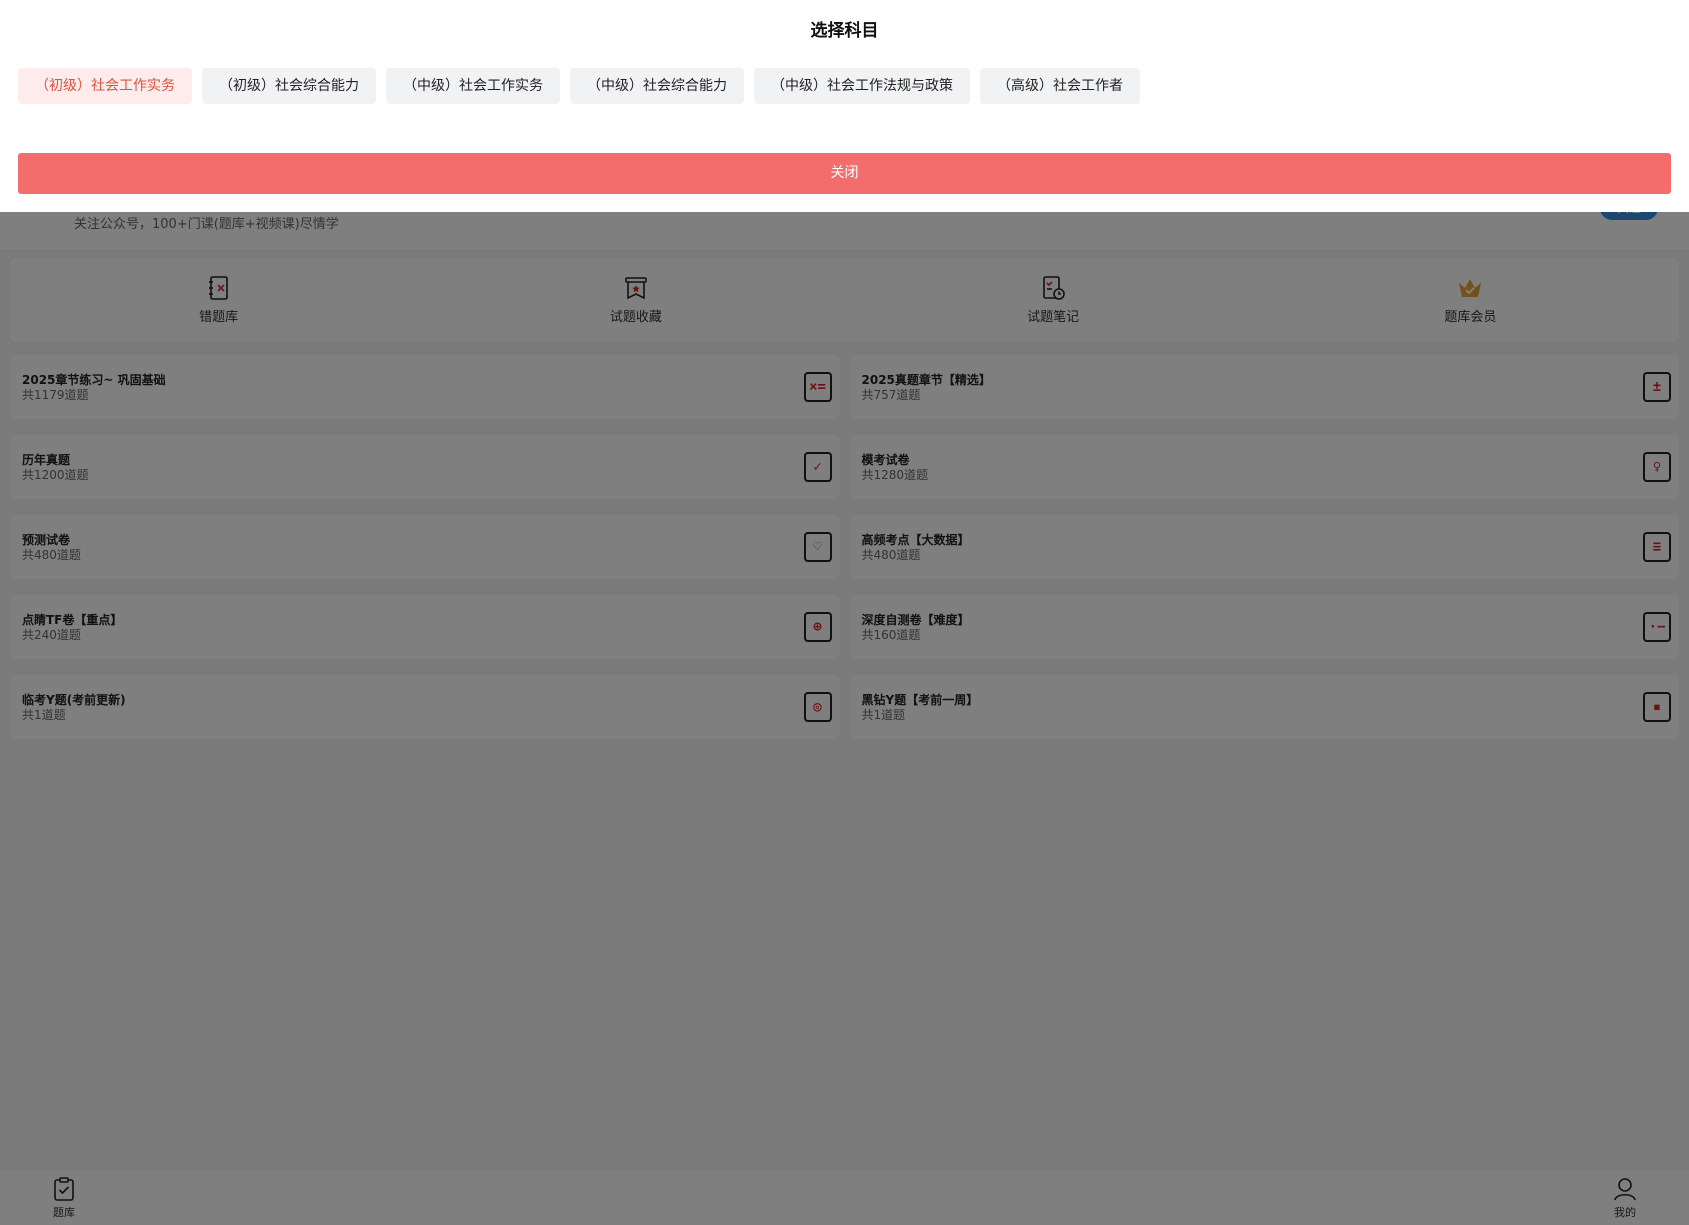 The width and height of the screenshot is (1689, 1225). I want to click on subject-option: （高级）社会工作者, so click(1060, 86).